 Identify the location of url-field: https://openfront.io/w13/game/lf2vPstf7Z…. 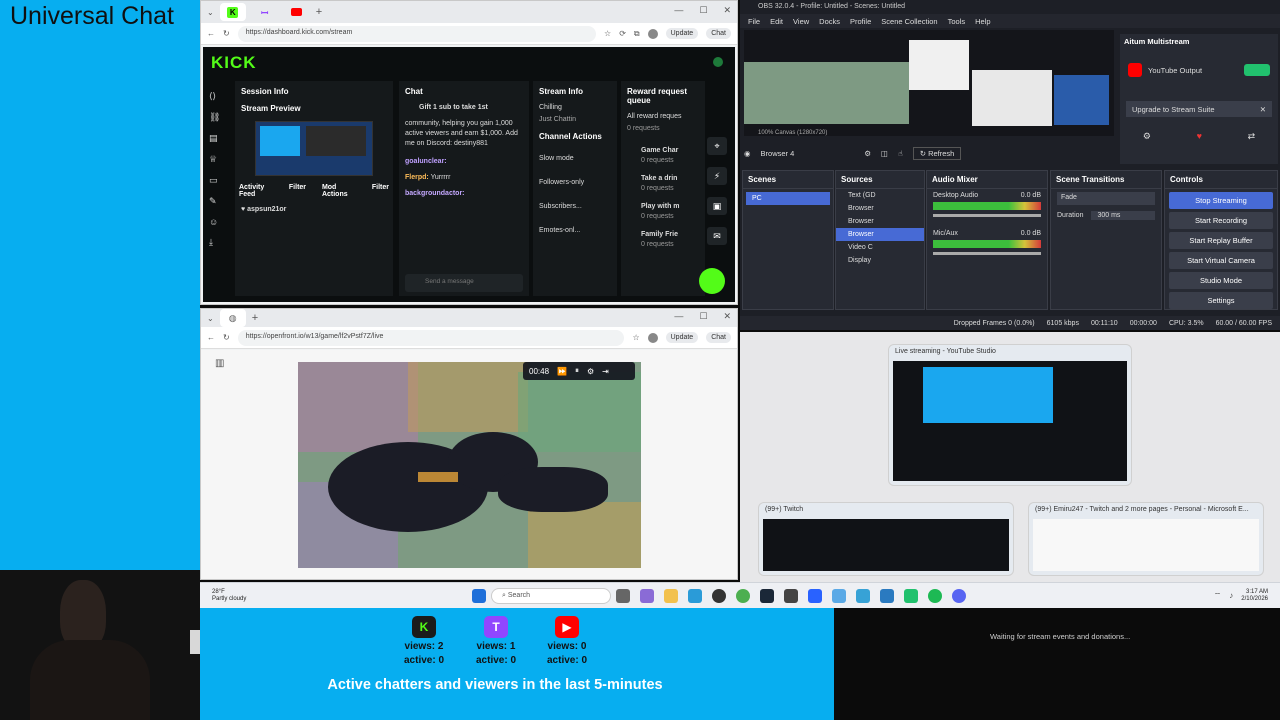
(431, 337).